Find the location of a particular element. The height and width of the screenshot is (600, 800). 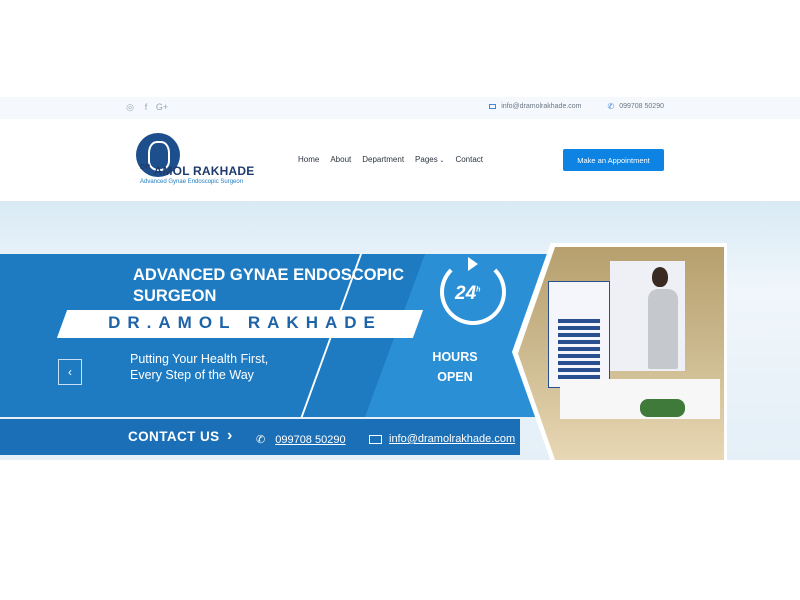

chevron-left-icon: ‹ is located at coordinates (70, 372).